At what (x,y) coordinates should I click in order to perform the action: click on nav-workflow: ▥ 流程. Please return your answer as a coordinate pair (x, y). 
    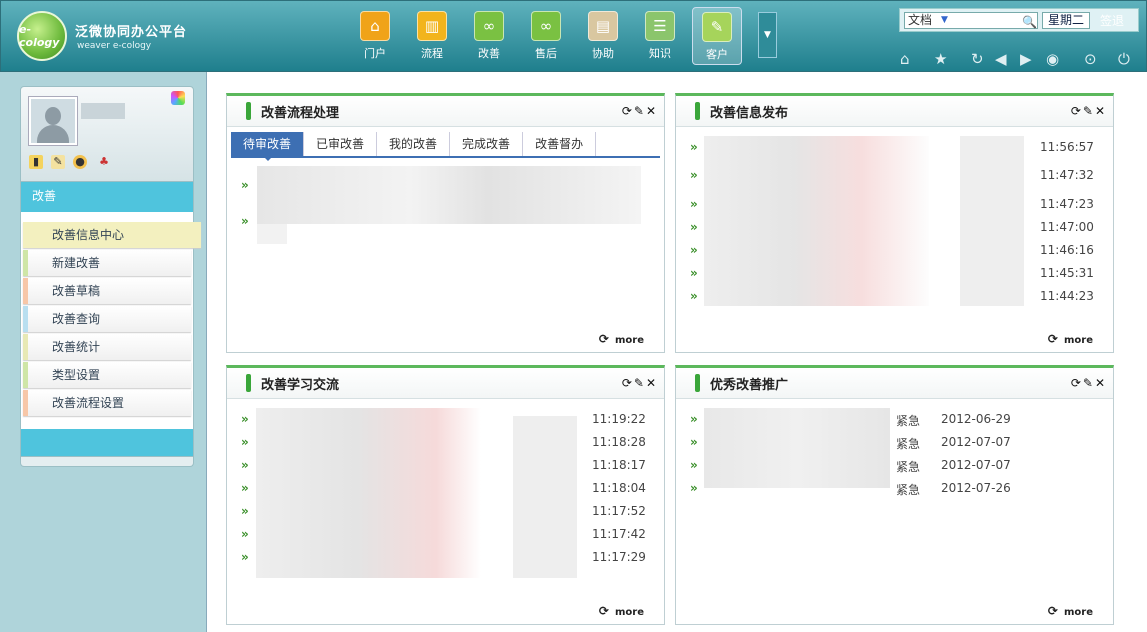
    Looking at the image, I should click on (432, 36).